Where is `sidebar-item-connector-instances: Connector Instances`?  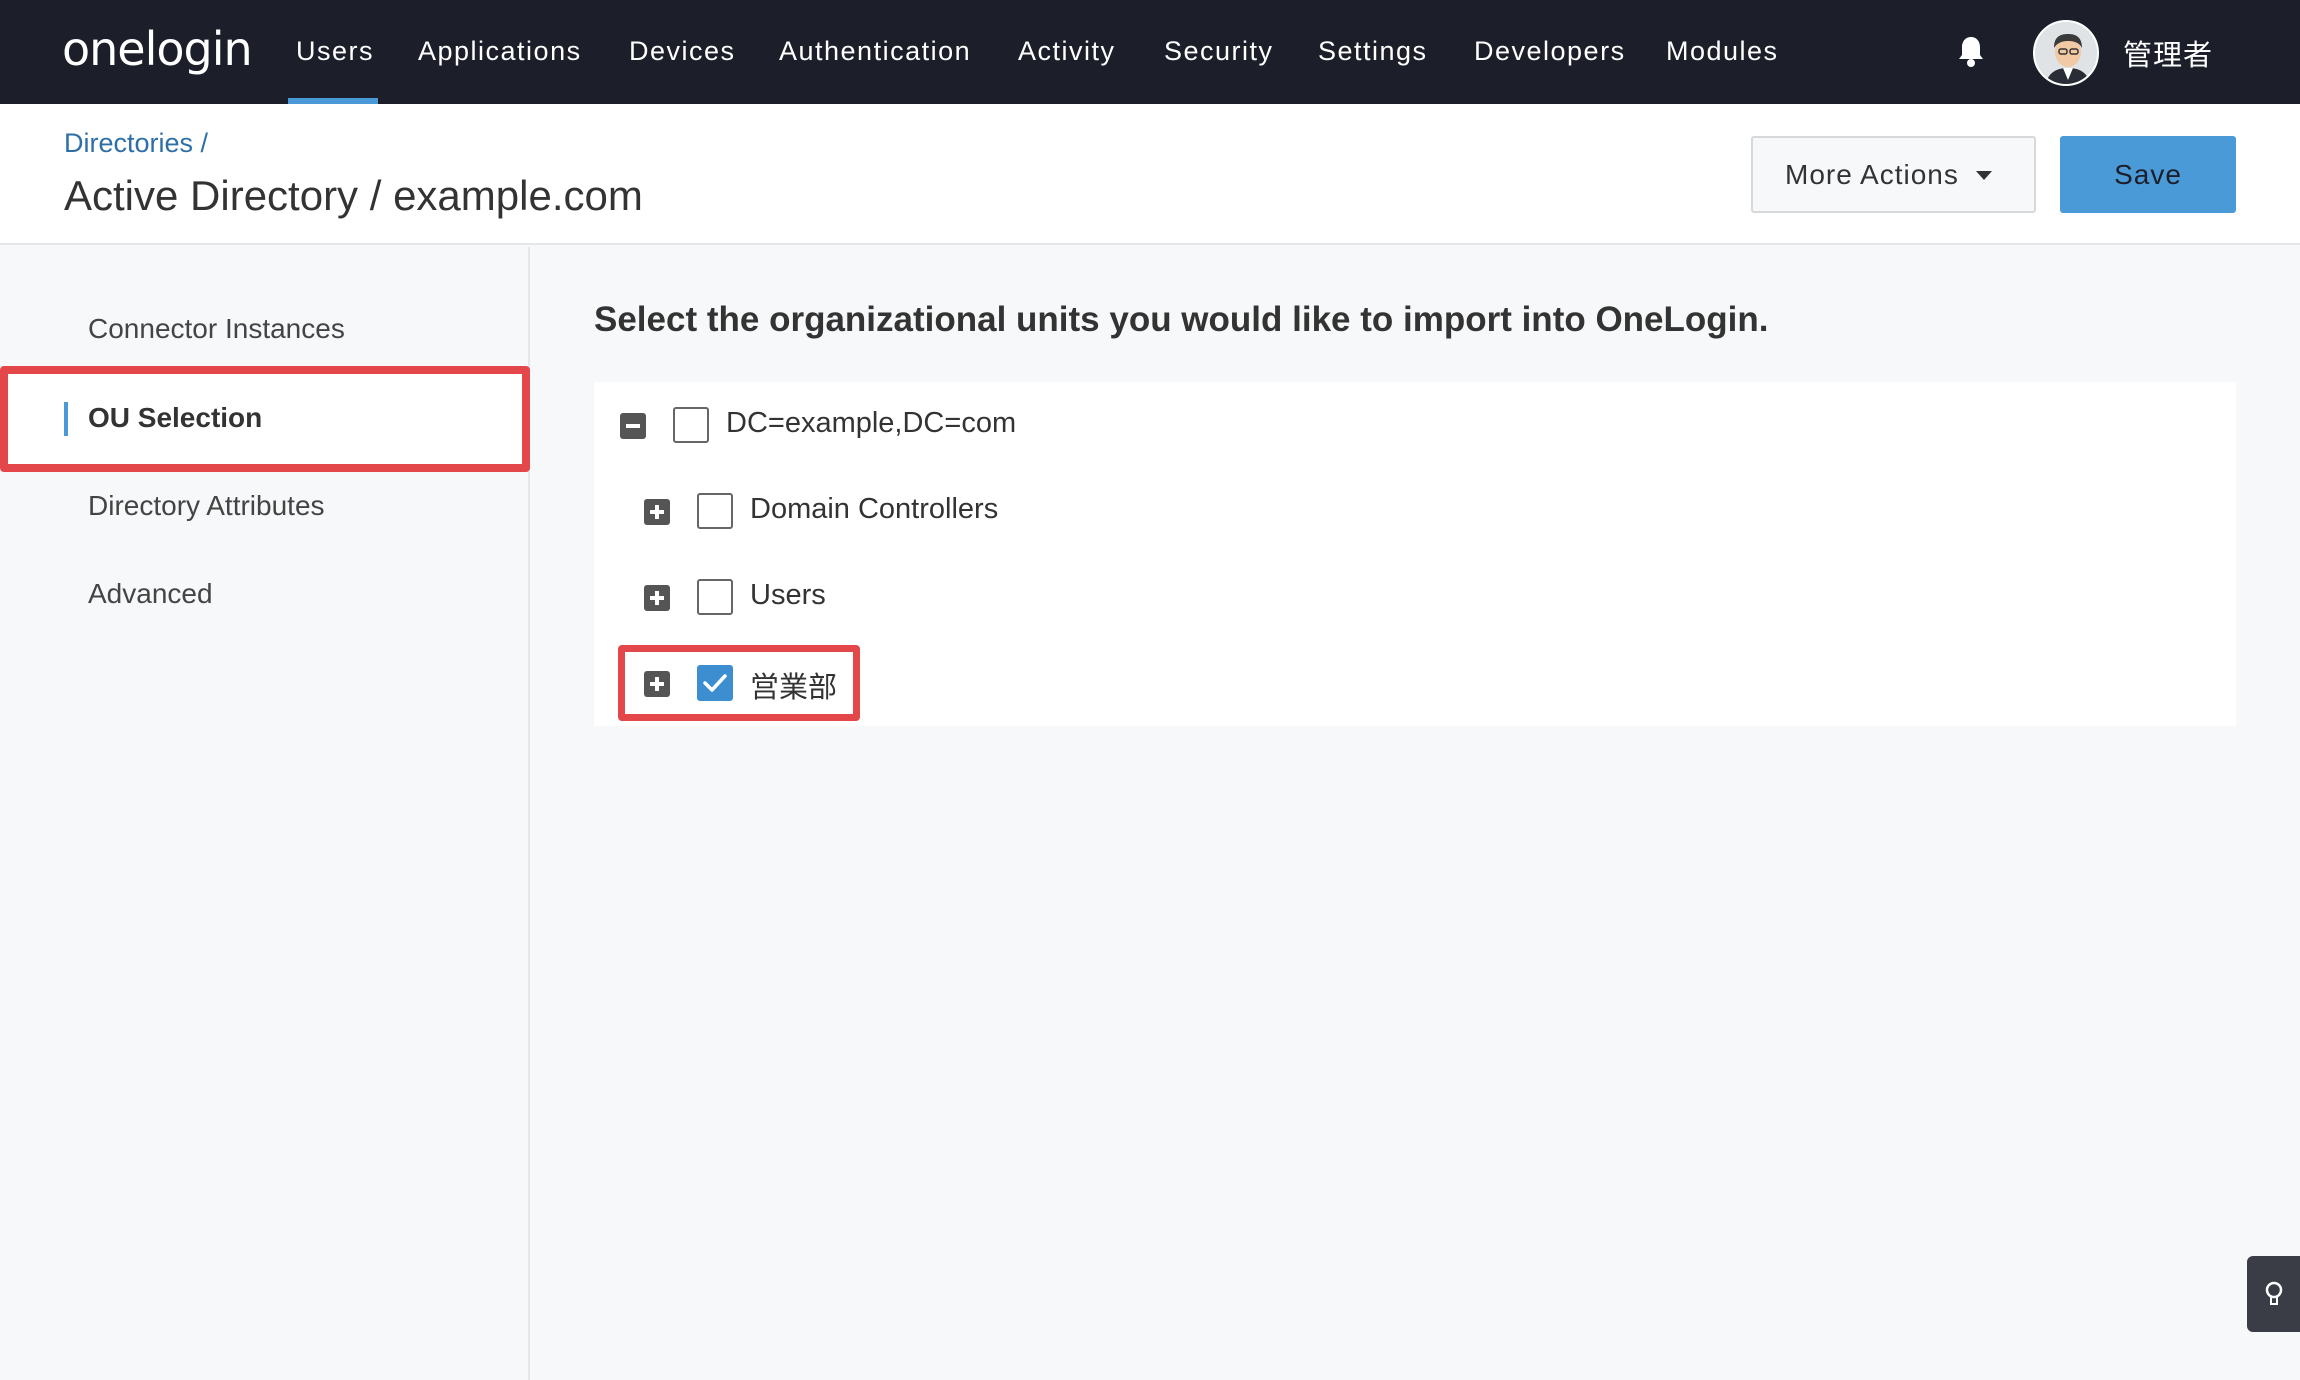
sidebar-item-connector-instances: Connector Instances is located at coordinates (216, 329).